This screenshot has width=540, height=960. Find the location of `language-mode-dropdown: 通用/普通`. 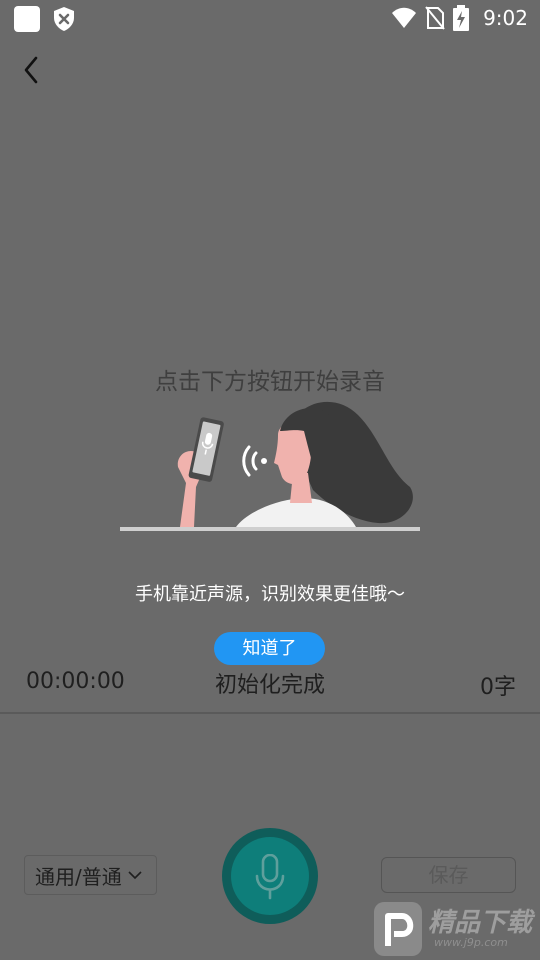

language-mode-dropdown: 通用/普通 is located at coordinates (90, 875).